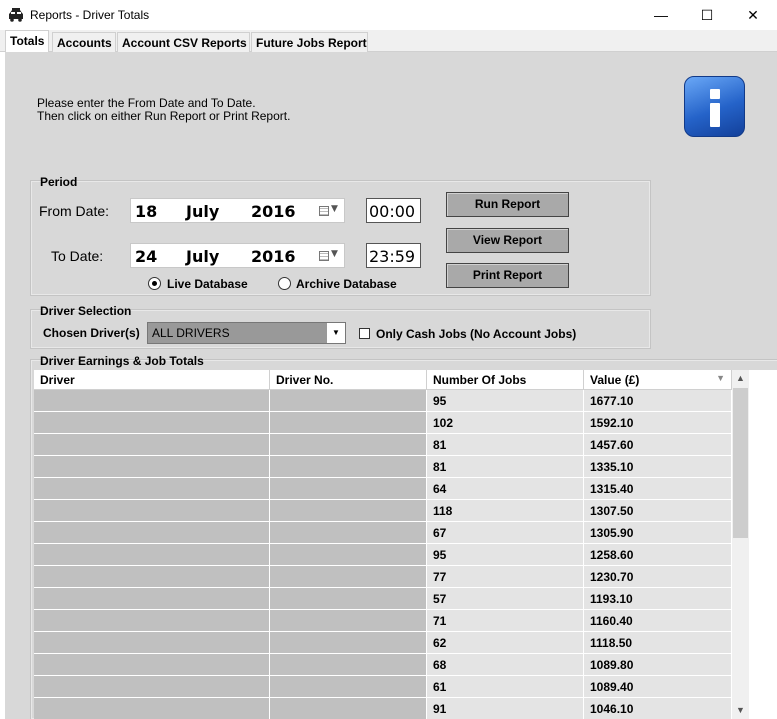 This screenshot has height=719, width=777. Describe the element at coordinates (207, 284) in the screenshot. I see `live-database-label: Live Database` at that location.